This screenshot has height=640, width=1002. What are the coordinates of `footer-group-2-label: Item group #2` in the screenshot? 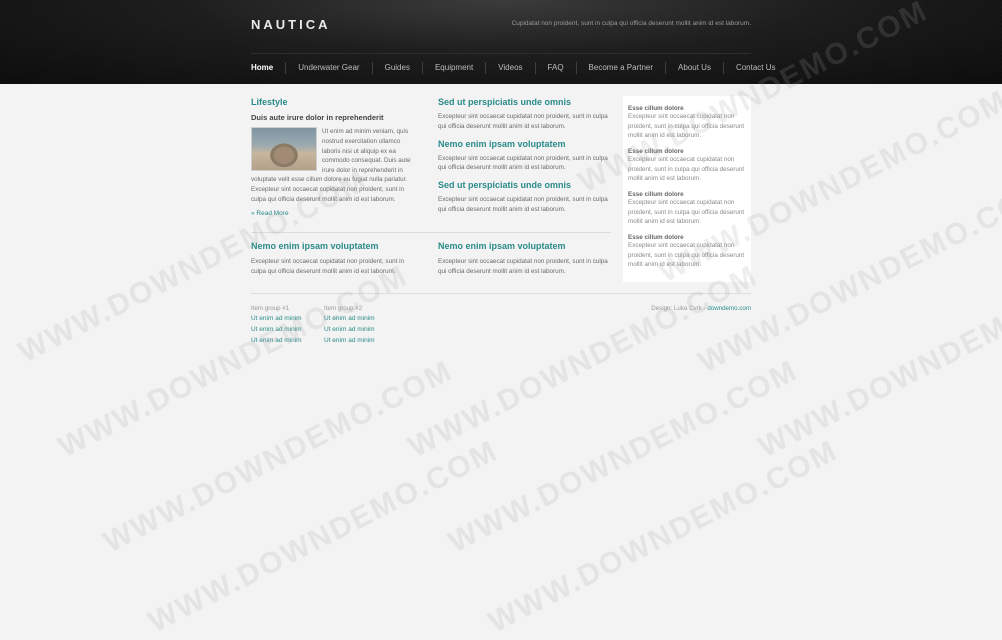 It's located at (343, 308).